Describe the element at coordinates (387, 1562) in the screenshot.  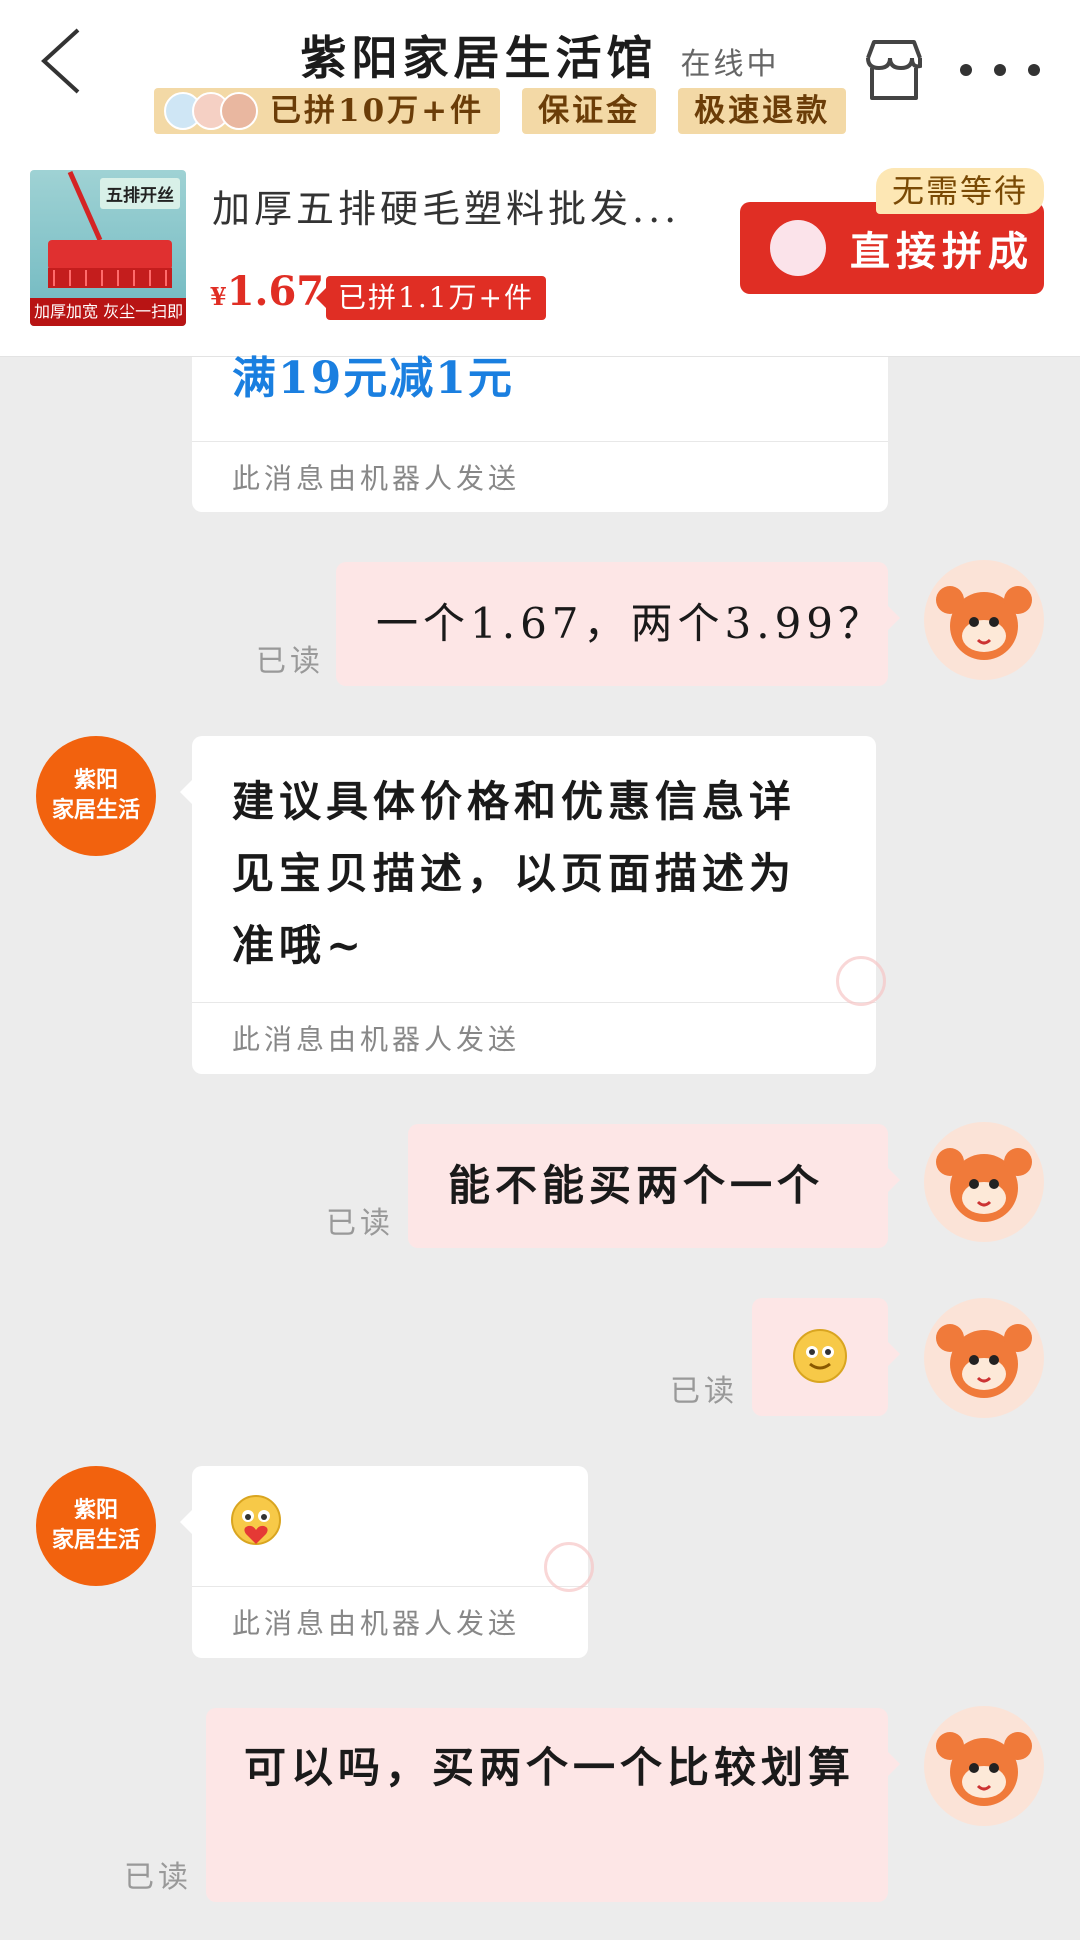
I see `shop-emoji-message: 此消息由机器人发送` at that location.